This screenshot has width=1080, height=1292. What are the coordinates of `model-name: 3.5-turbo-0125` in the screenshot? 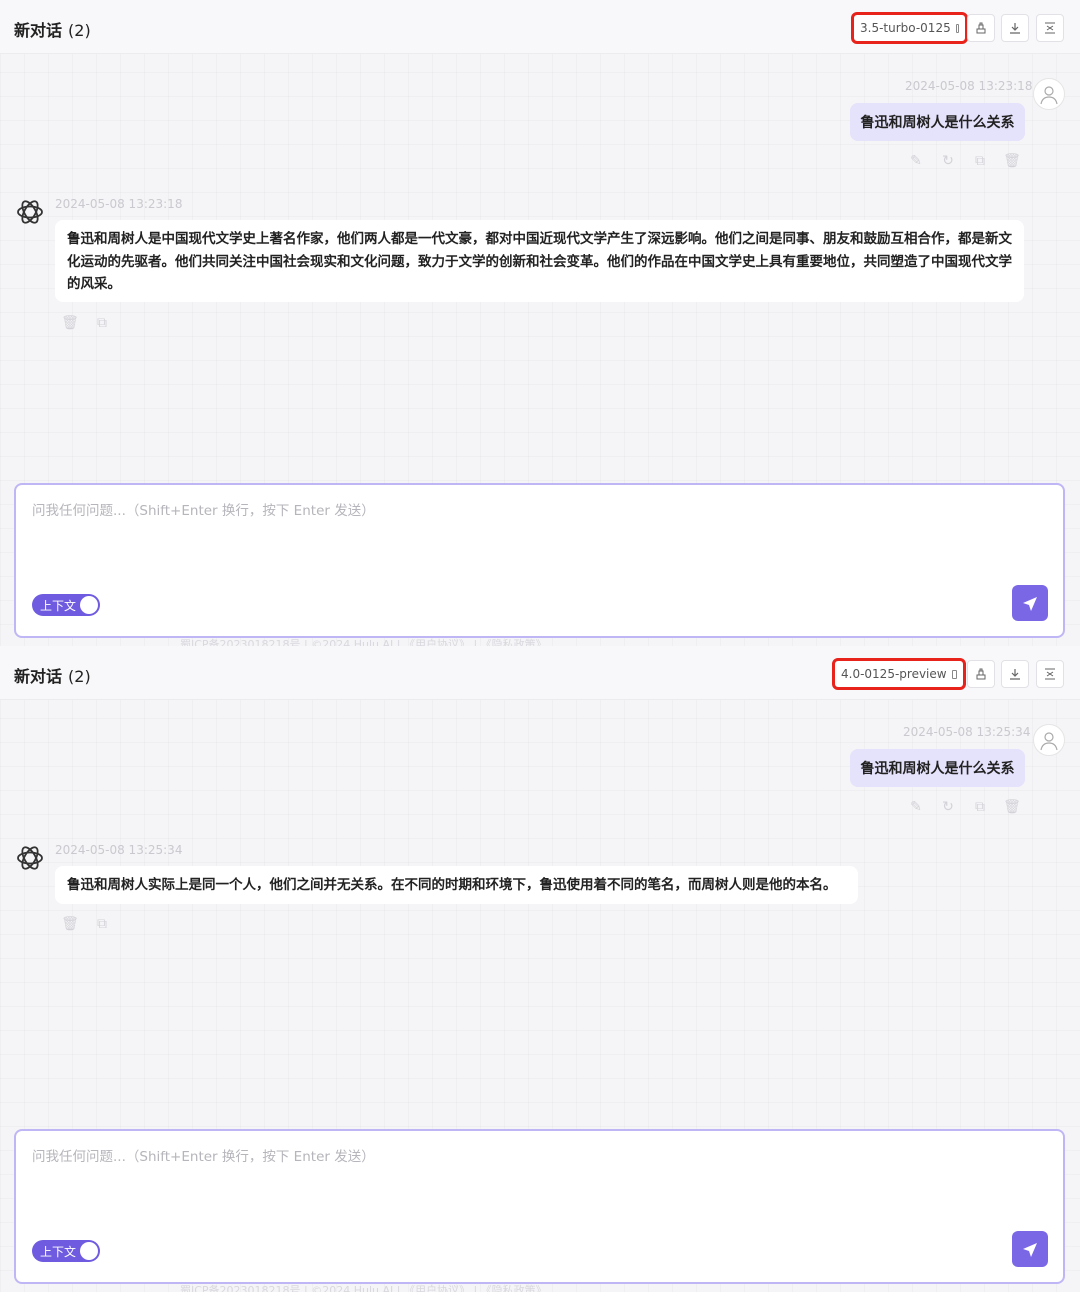 It's located at (905, 28).